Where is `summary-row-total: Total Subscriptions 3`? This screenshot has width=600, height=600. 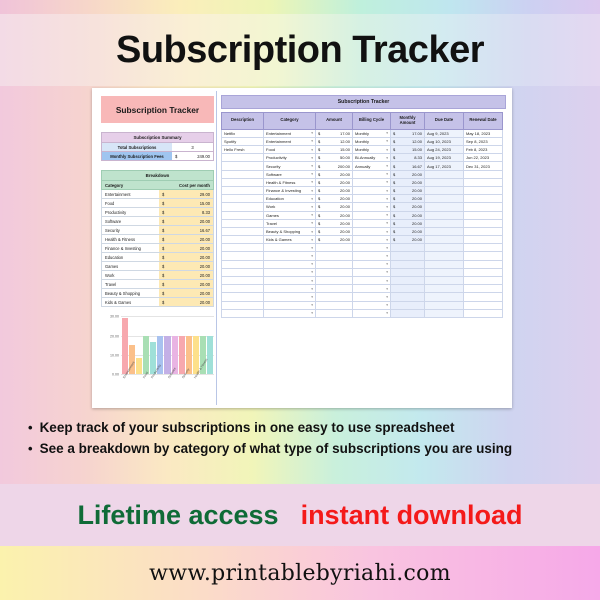 summary-row-total: Total Subscriptions 3 is located at coordinates (157, 147).